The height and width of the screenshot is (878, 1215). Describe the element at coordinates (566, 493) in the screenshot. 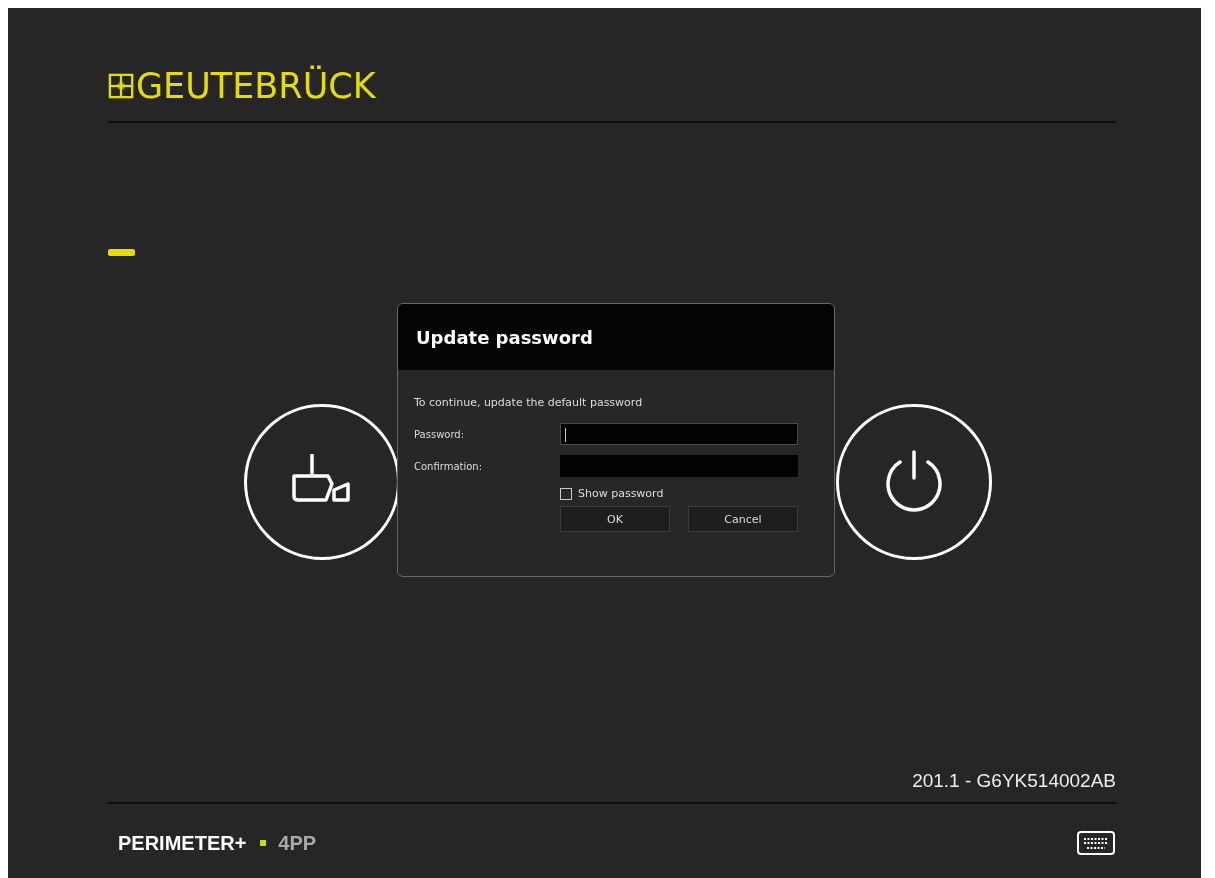

I see `checkbox` at that location.